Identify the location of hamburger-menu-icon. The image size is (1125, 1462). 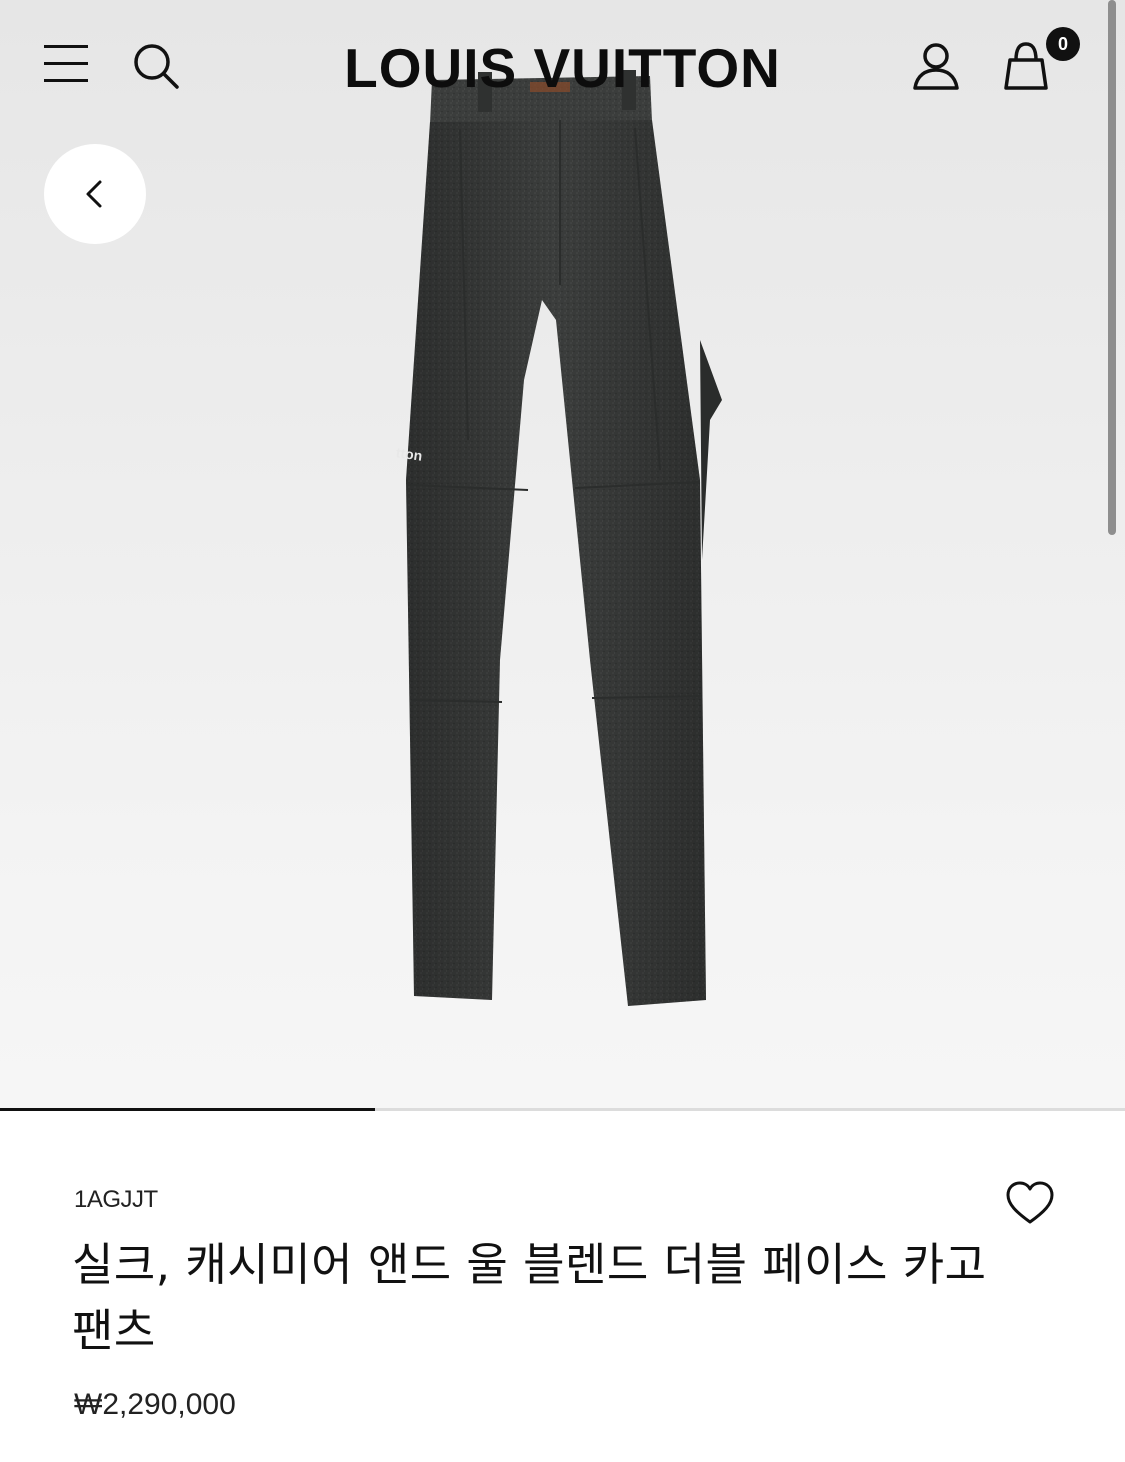
(66, 63).